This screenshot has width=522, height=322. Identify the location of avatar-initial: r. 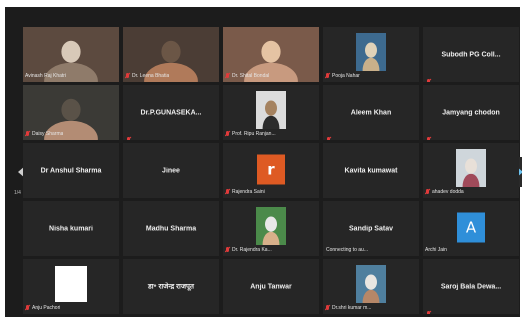
(271, 169).